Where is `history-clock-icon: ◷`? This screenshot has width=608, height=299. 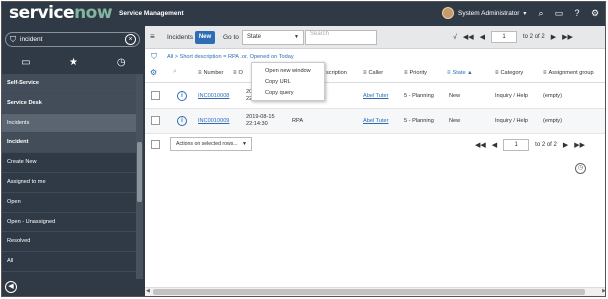 history-clock-icon: ◷ is located at coordinates (121, 62).